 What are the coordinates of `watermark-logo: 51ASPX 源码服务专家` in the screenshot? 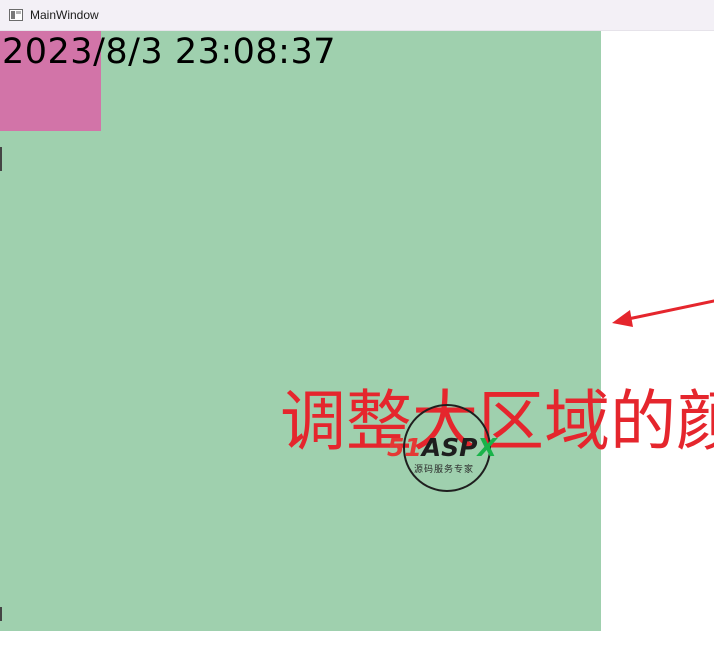 It's located at (442, 449).